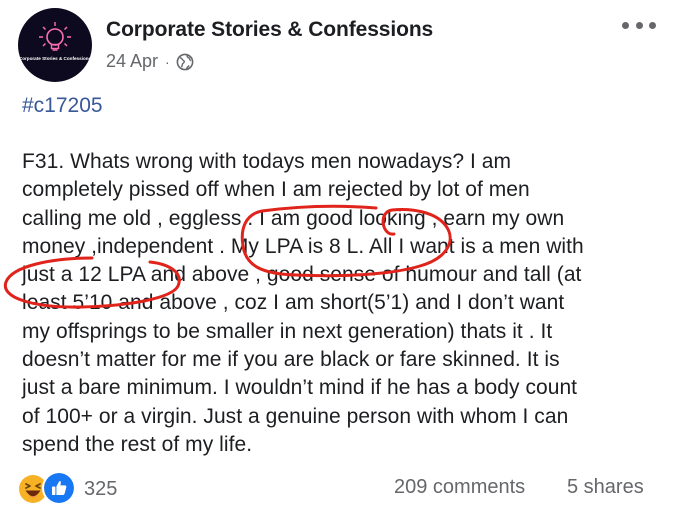 Image resolution: width=680 pixels, height=515 pixels. I want to click on reaction-count: 325, so click(101, 488).